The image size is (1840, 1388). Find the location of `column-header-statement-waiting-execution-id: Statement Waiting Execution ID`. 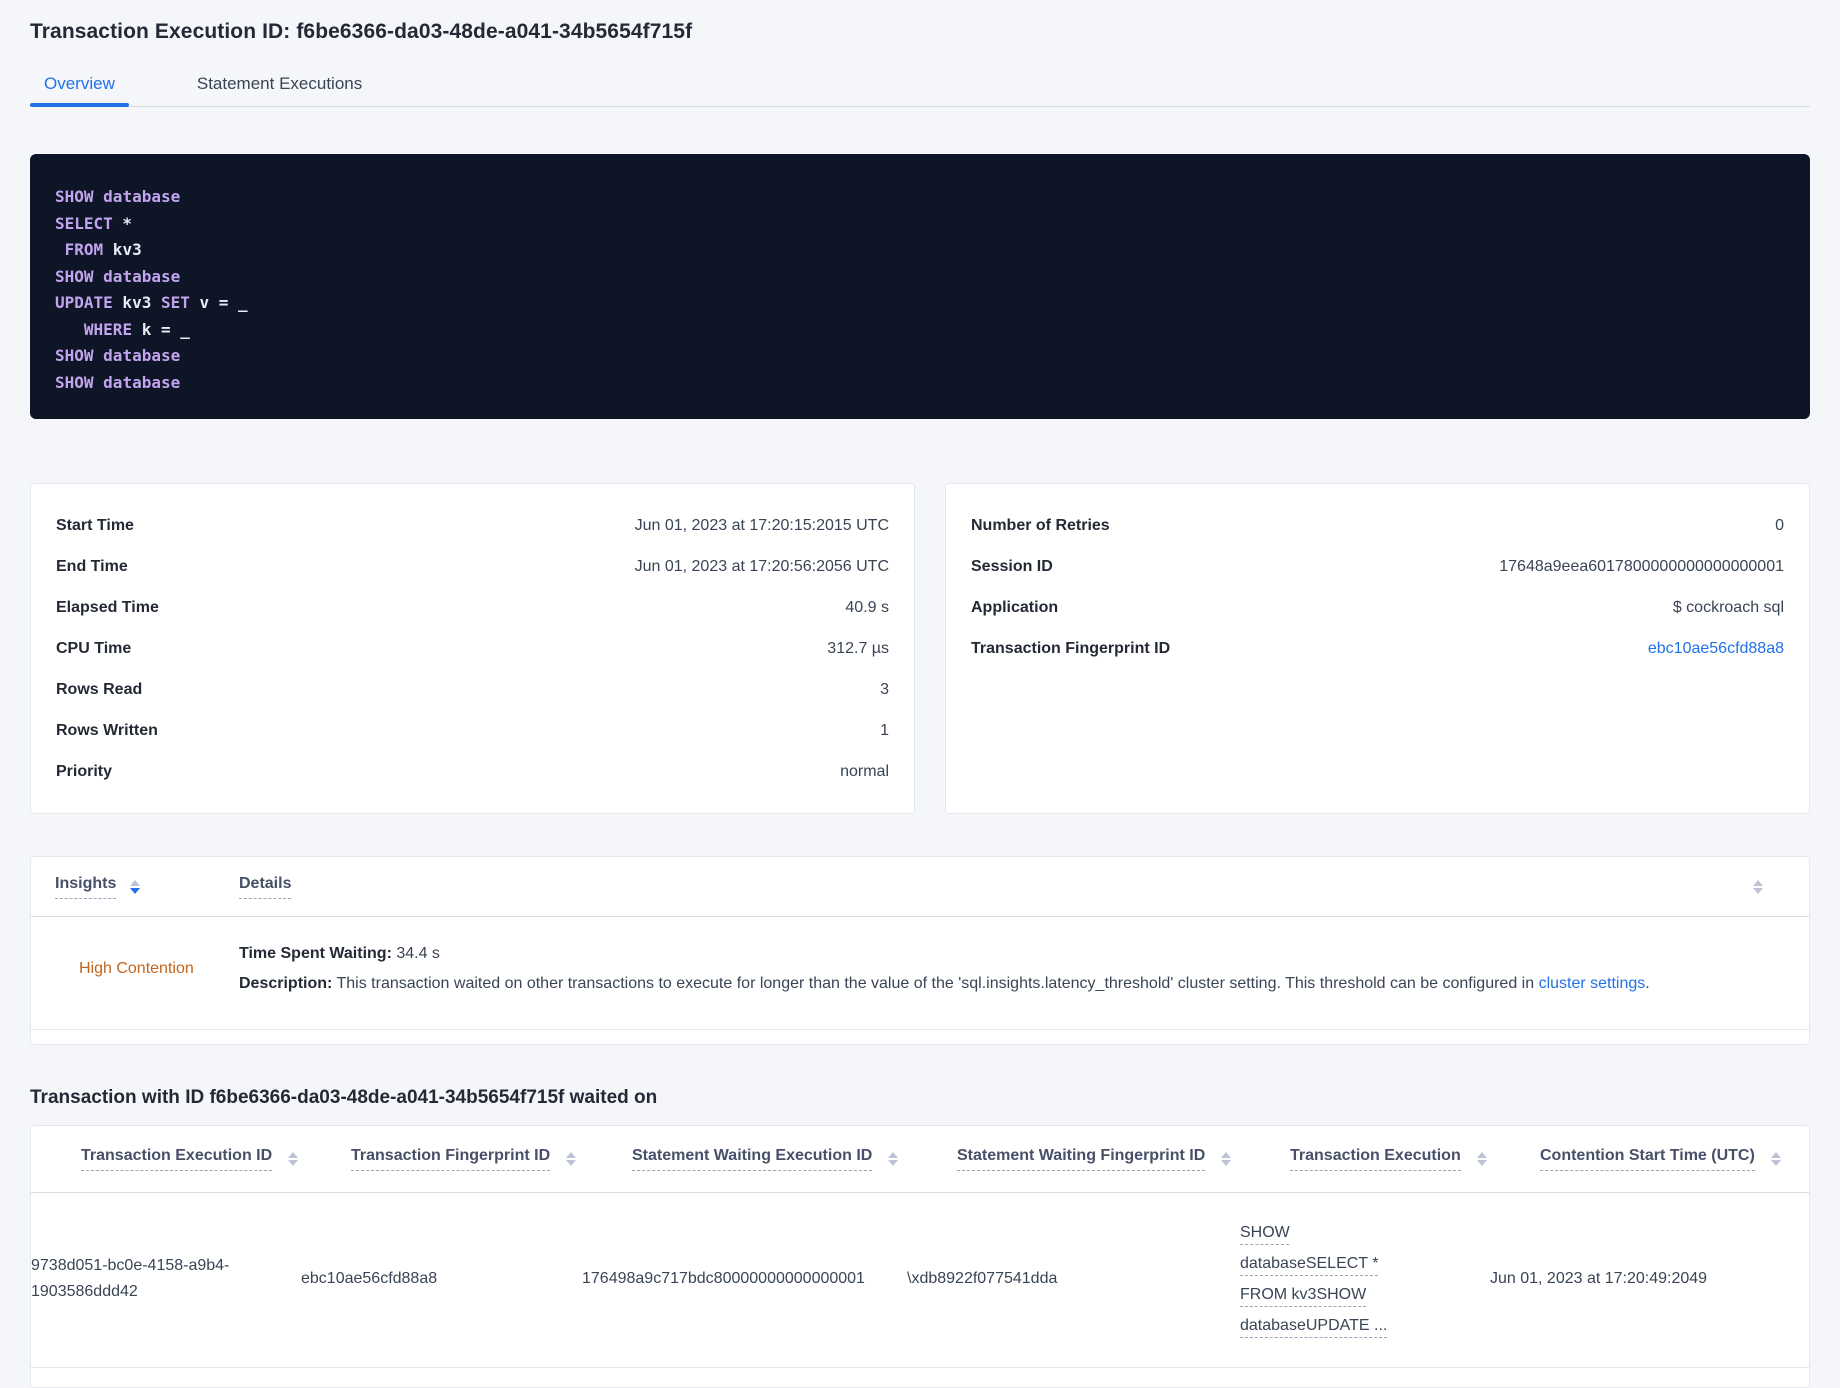

column-header-statement-waiting-execution-id: Statement Waiting Execution ID is located at coordinates (794, 1159).